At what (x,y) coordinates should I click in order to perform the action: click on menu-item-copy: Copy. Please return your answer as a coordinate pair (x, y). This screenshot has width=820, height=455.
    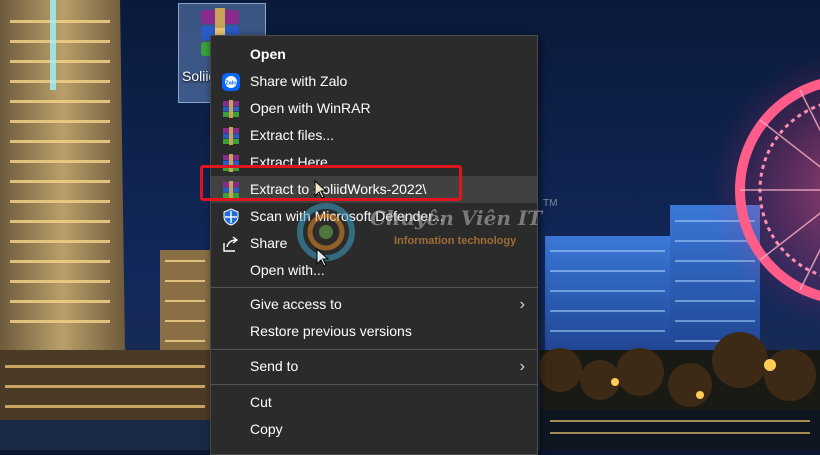
    Looking at the image, I should click on (374, 429).